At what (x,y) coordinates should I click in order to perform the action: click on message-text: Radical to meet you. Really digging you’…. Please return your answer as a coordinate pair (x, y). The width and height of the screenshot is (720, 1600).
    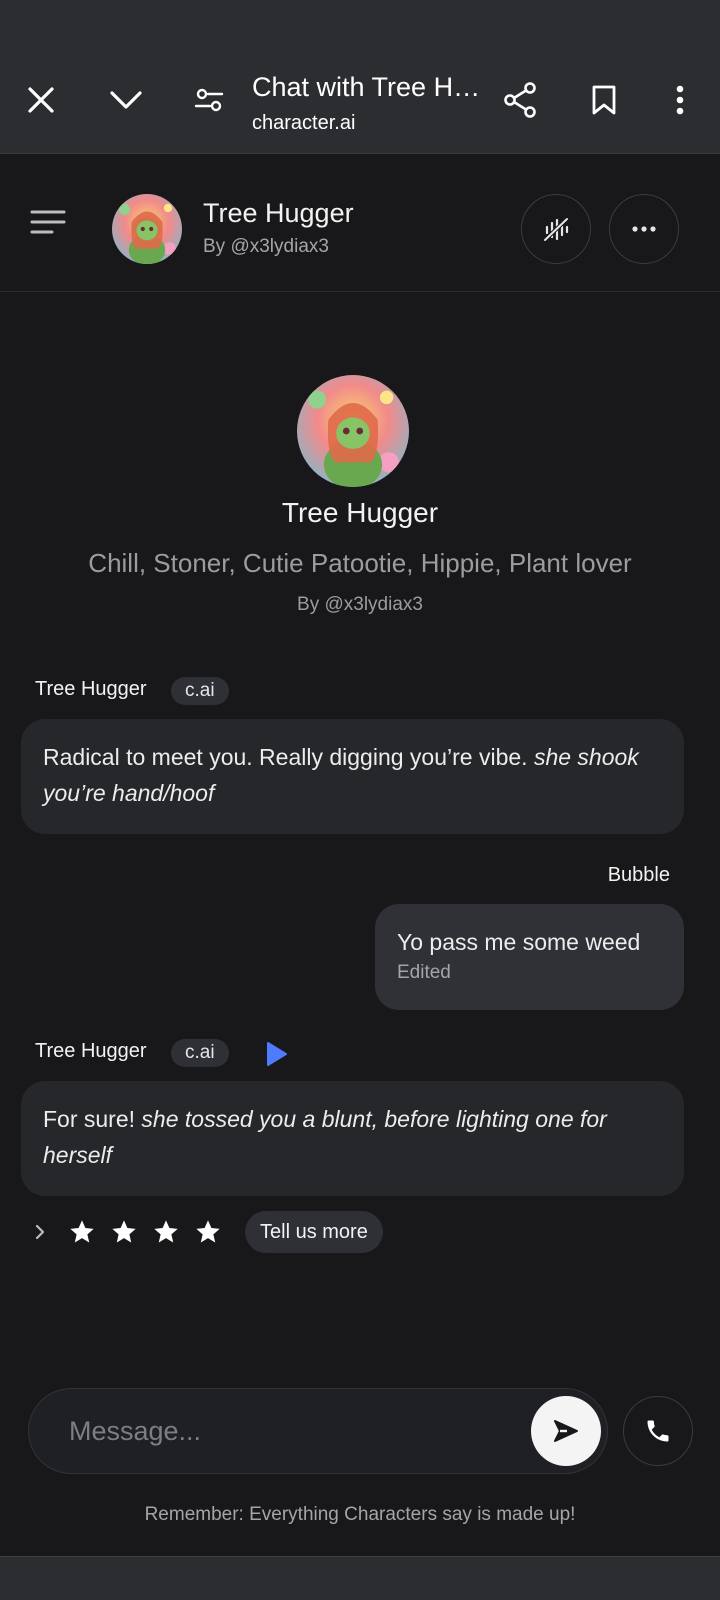
    Looking at the image, I should click on (288, 757).